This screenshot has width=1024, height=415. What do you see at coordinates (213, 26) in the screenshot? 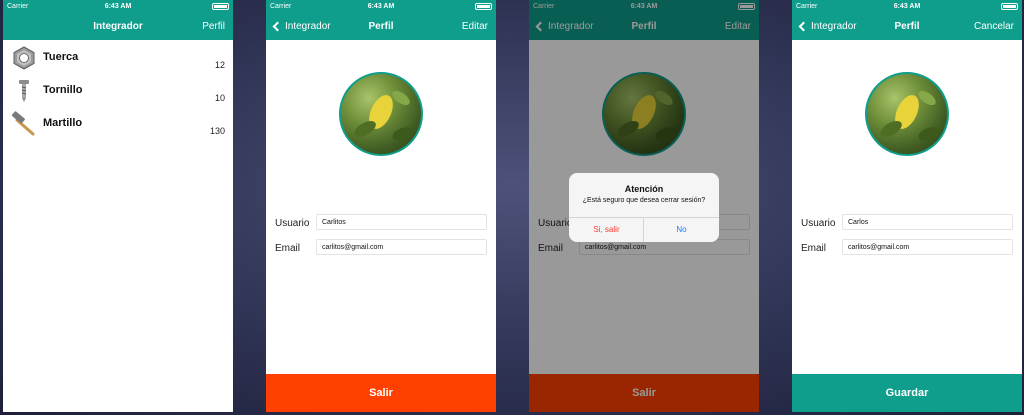
I see `profile-button: Perfil` at bounding box center [213, 26].